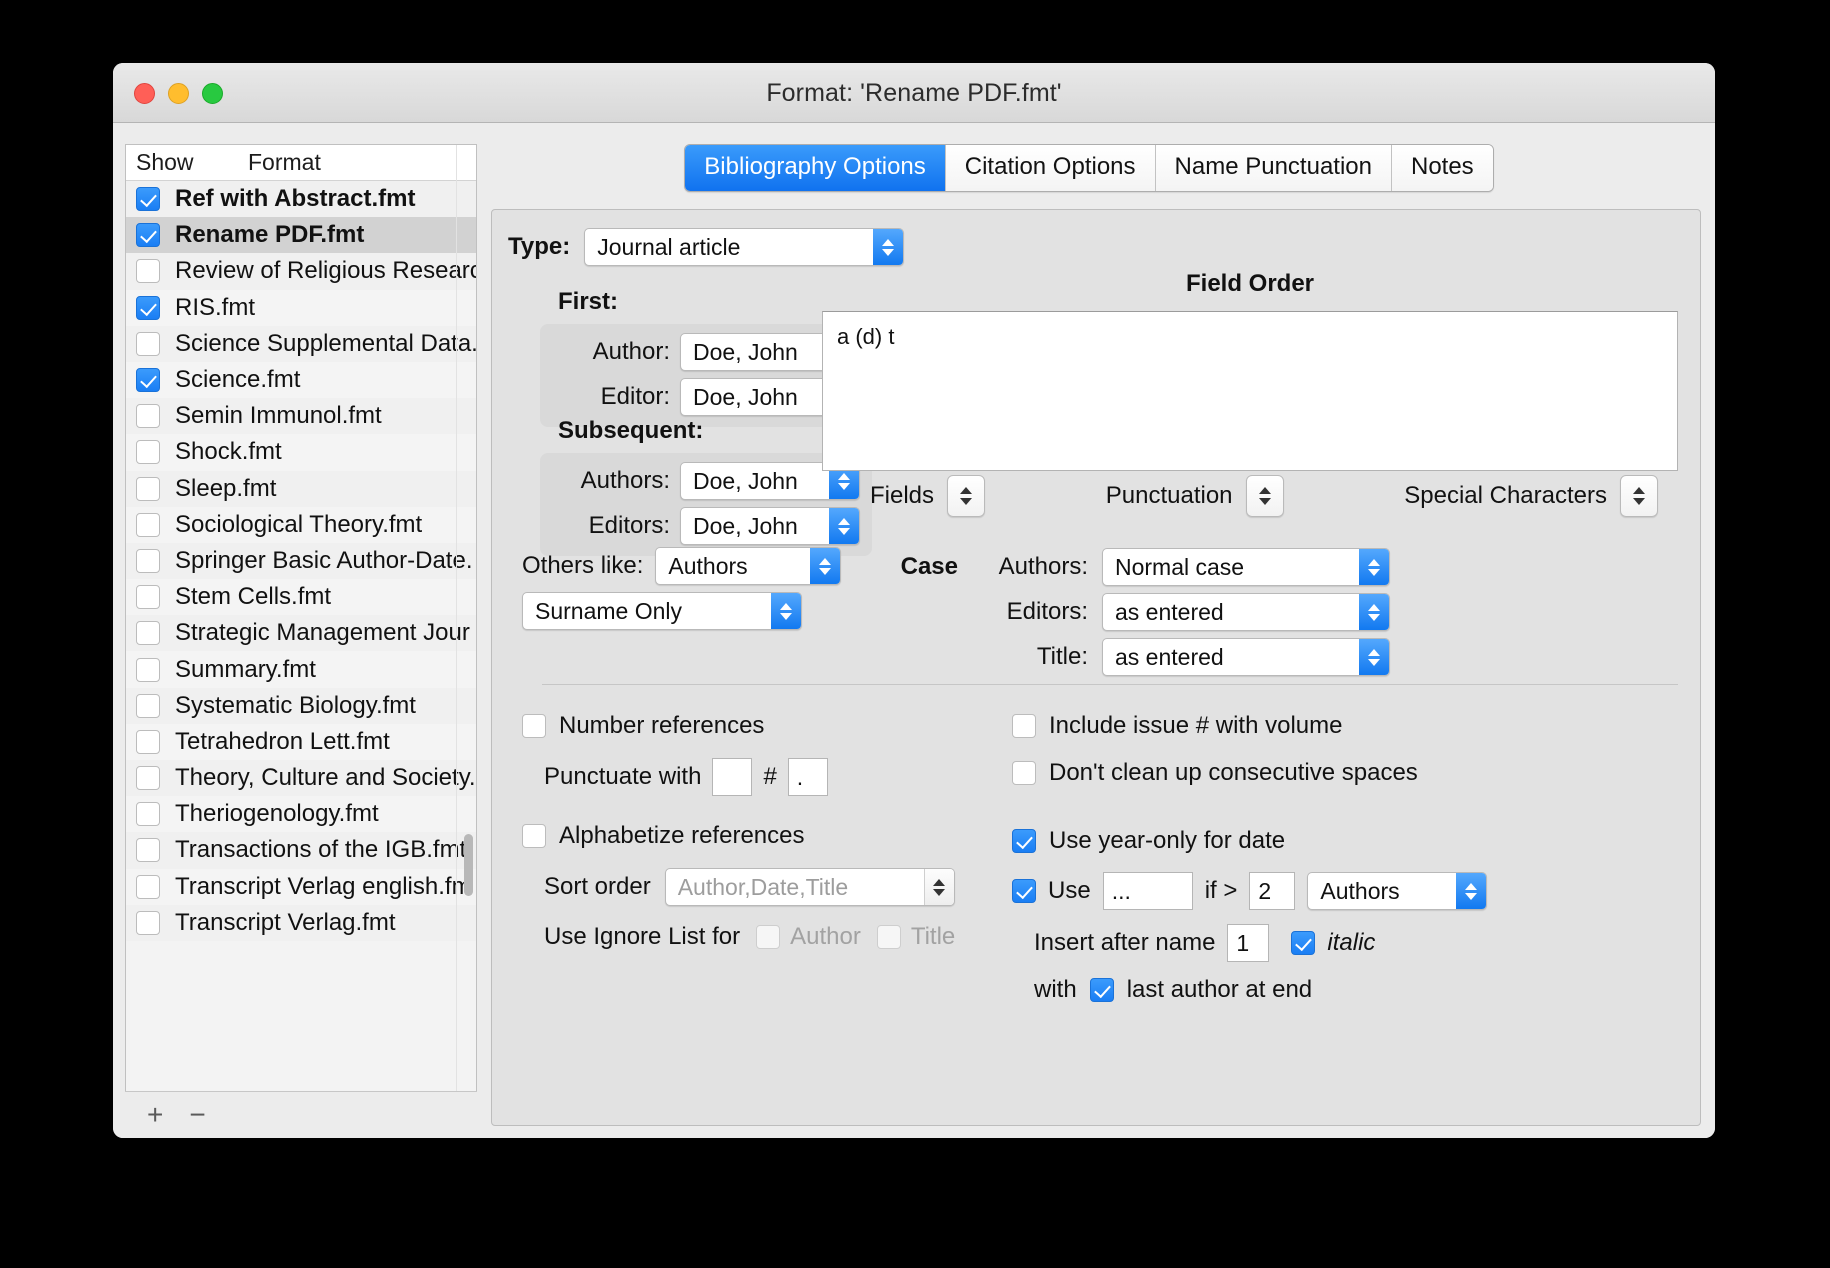 This screenshot has height=1268, width=1830. I want to click on insert-after-input: 1, so click(1248, 943).